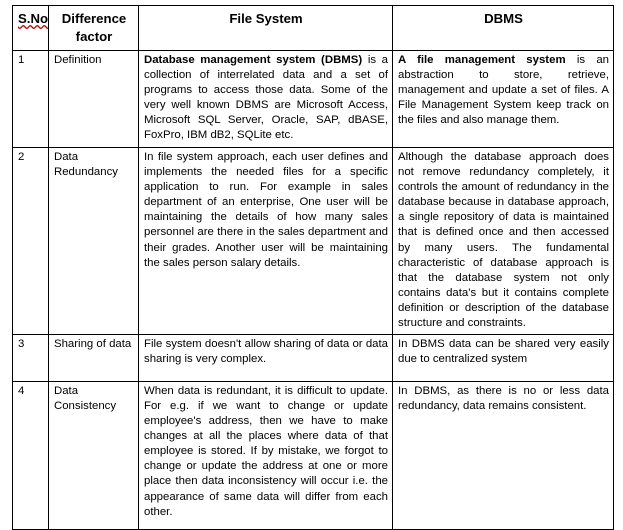 This screenshot has height=530, width=623. I want to click on table-header: S.No Difference factor File System DBMS, so click(313, 28).